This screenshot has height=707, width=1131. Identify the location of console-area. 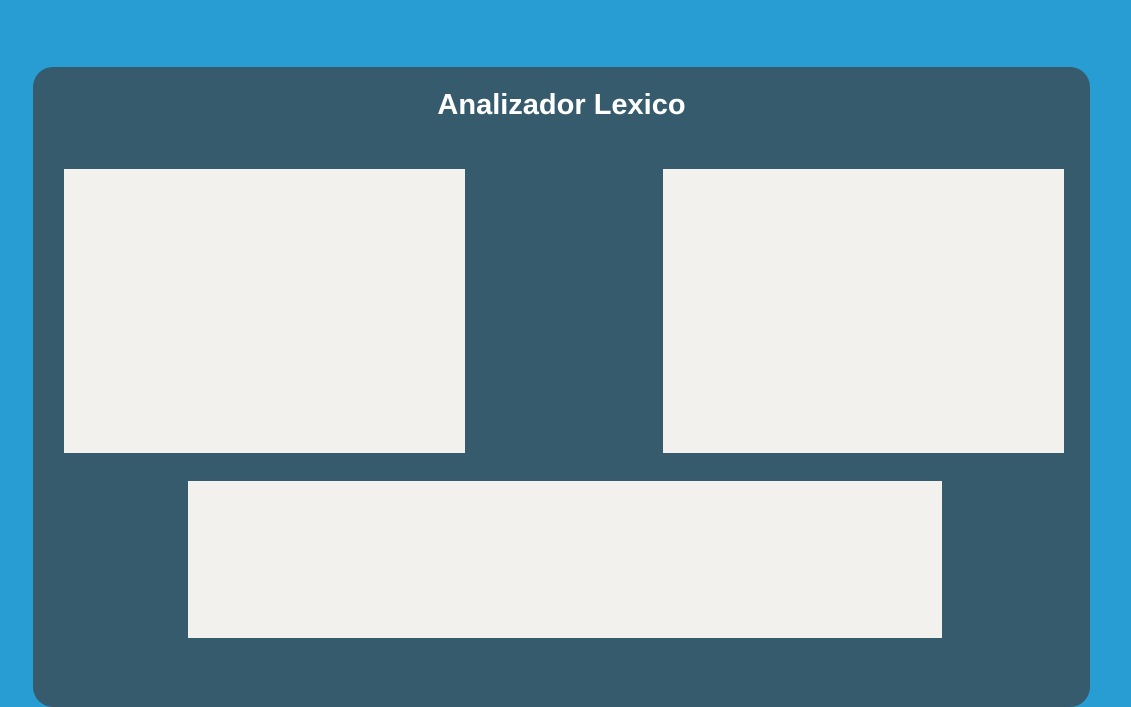
(565, 559).